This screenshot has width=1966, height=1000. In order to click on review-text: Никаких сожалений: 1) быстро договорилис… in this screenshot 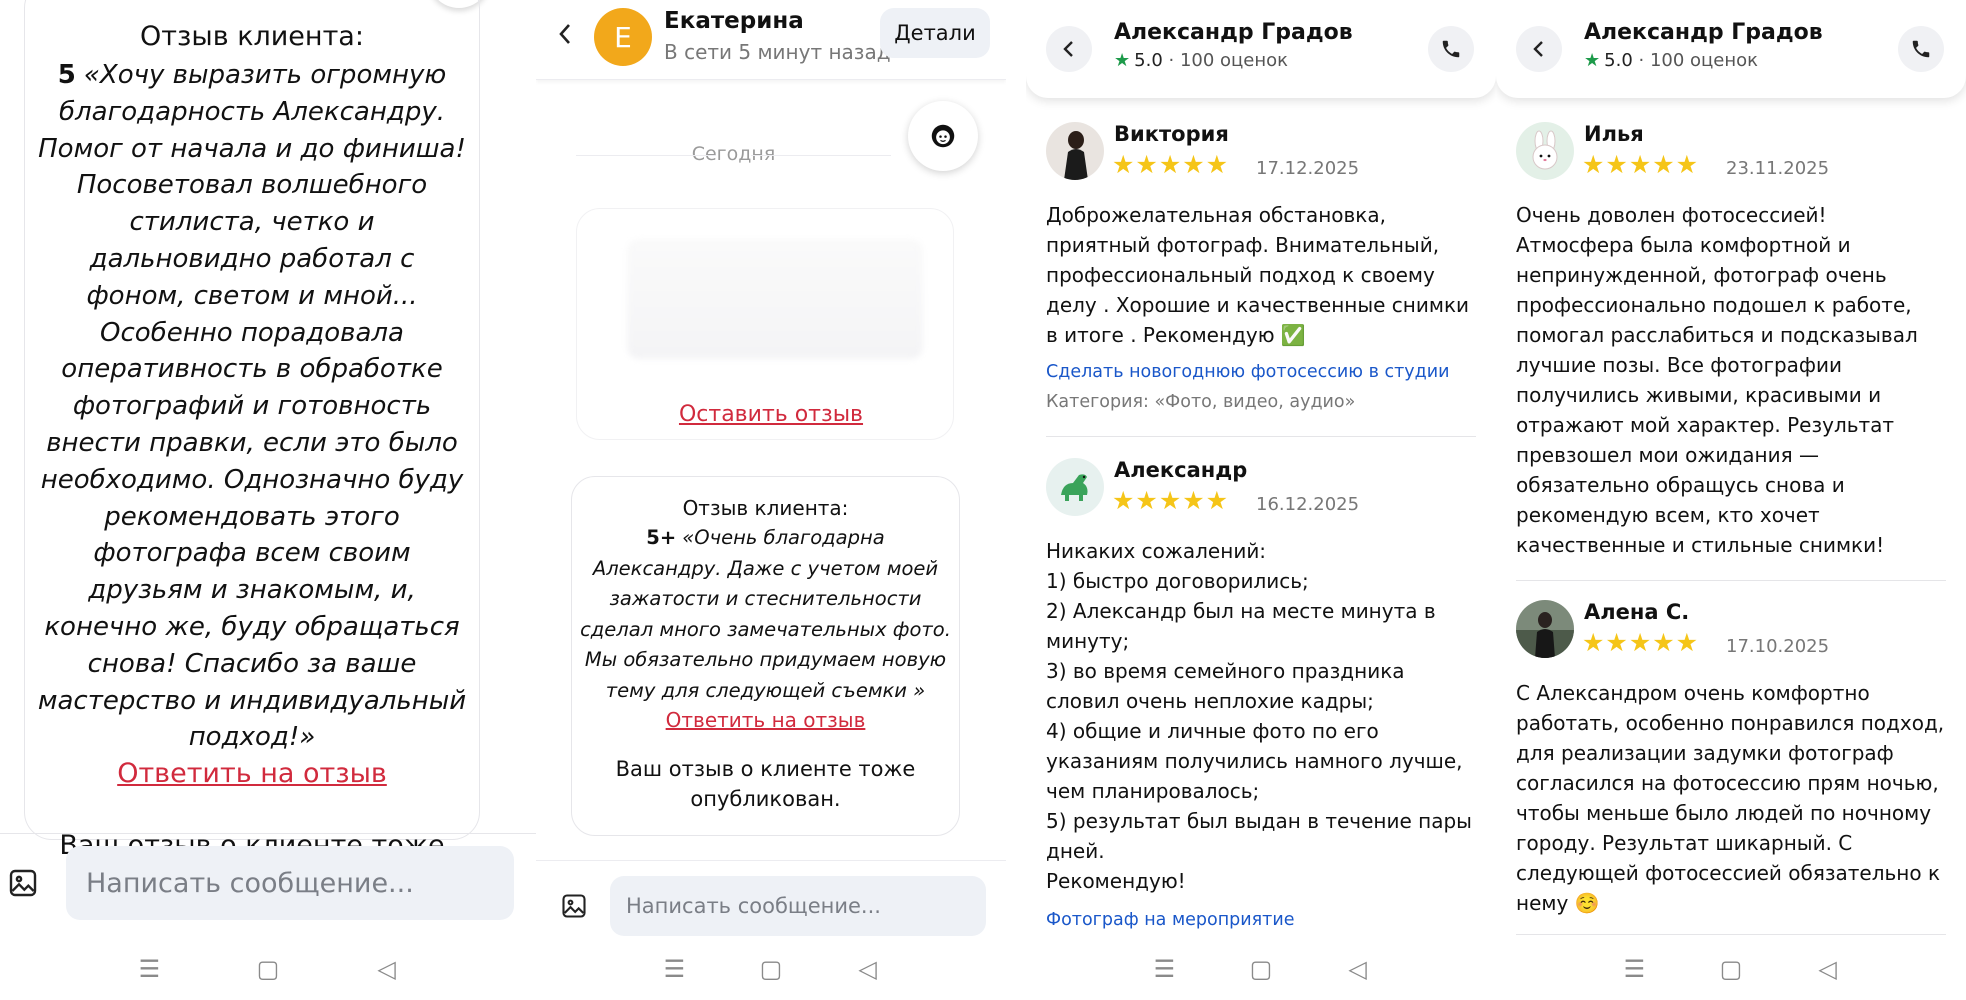, I will do `click(1259, 716)`.